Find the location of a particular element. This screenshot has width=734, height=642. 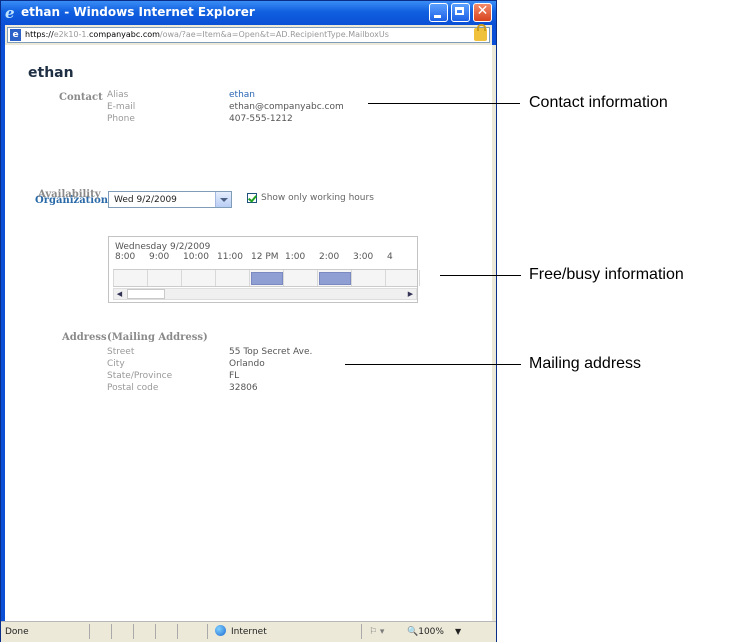

city-value: Orlando is located at coordinates (247, 364).